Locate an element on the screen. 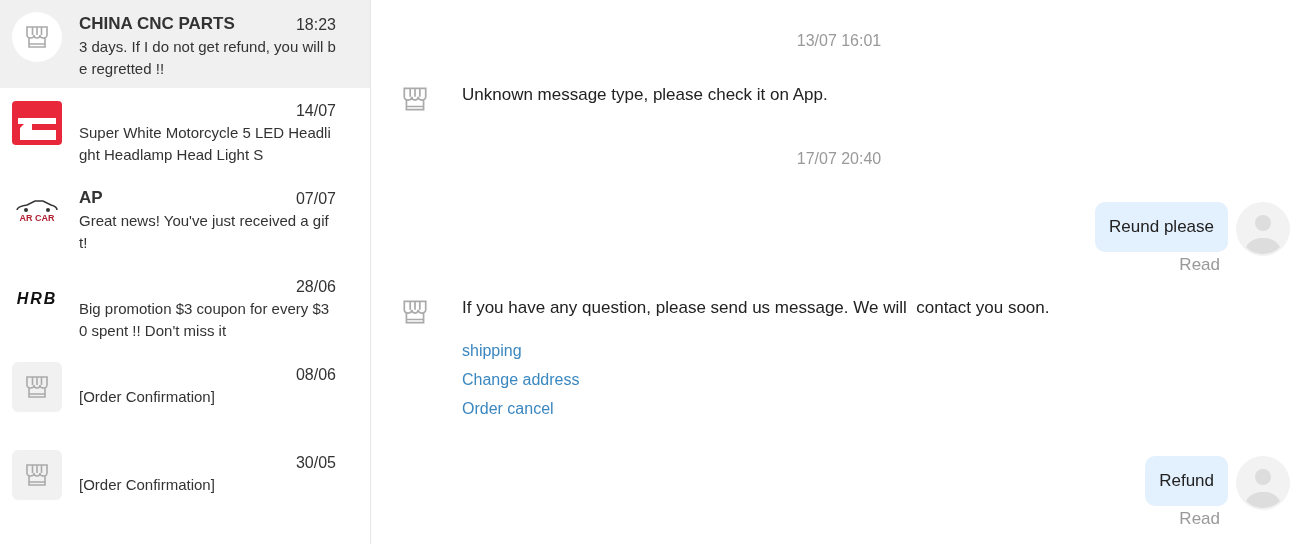  message-date: 08/06 is located at coordinates (315, 375).